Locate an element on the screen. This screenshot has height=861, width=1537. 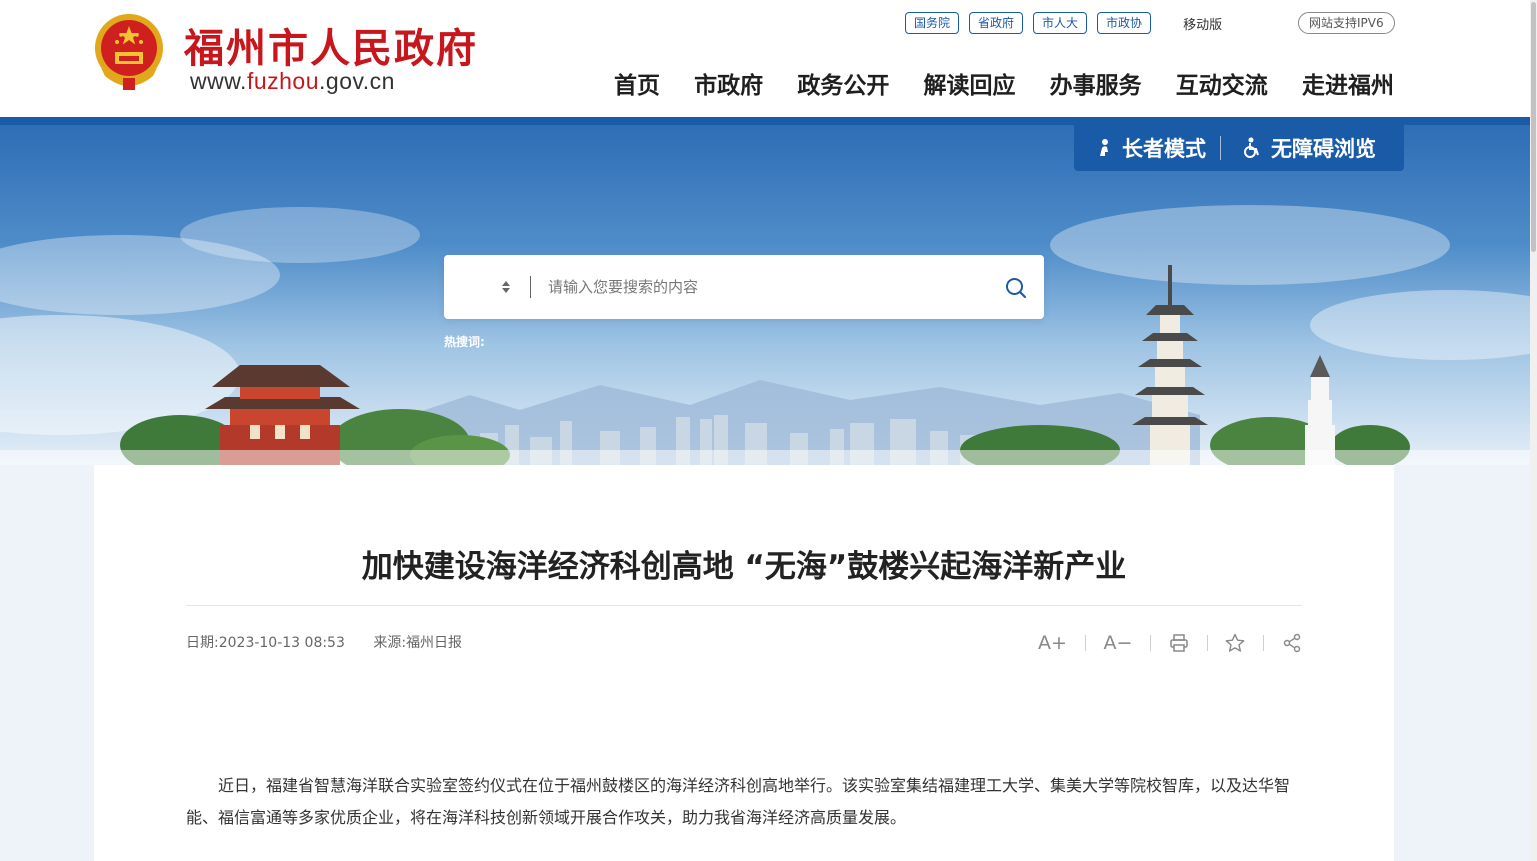
star-icon is located at coordinates (1235, 642).